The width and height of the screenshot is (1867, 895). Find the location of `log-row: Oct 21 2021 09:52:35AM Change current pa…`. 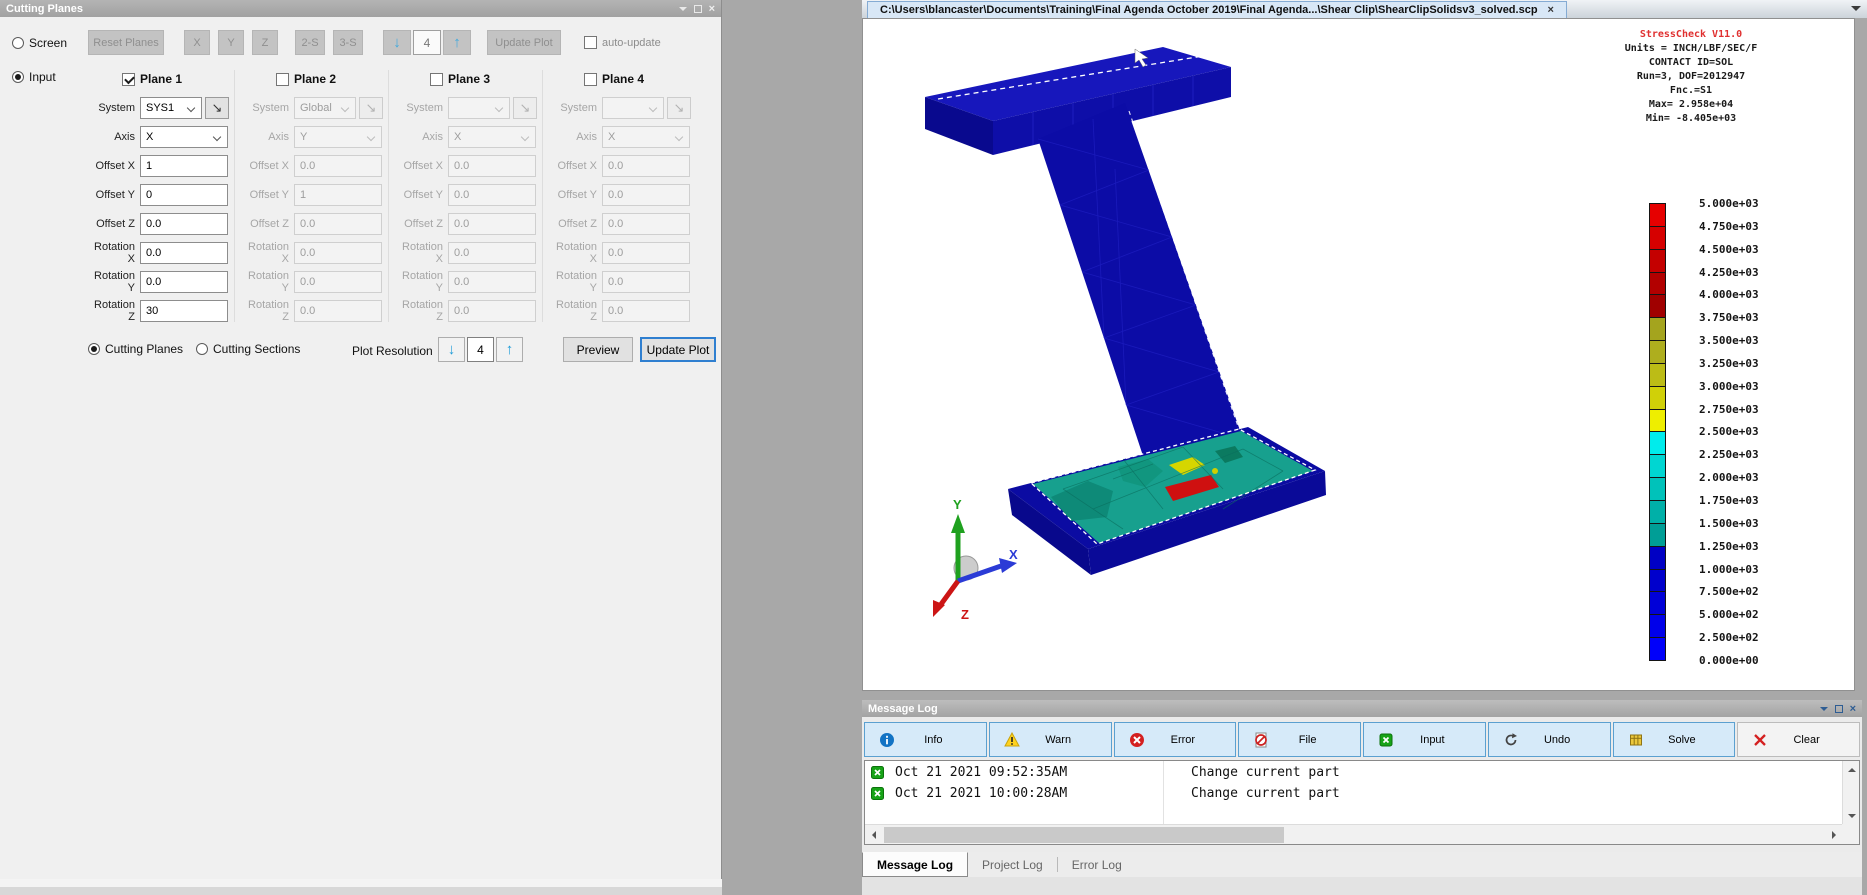

log-row: Oct 21 2021 09:52:35AM Change current pa… is located at coordinates (1362, 772).